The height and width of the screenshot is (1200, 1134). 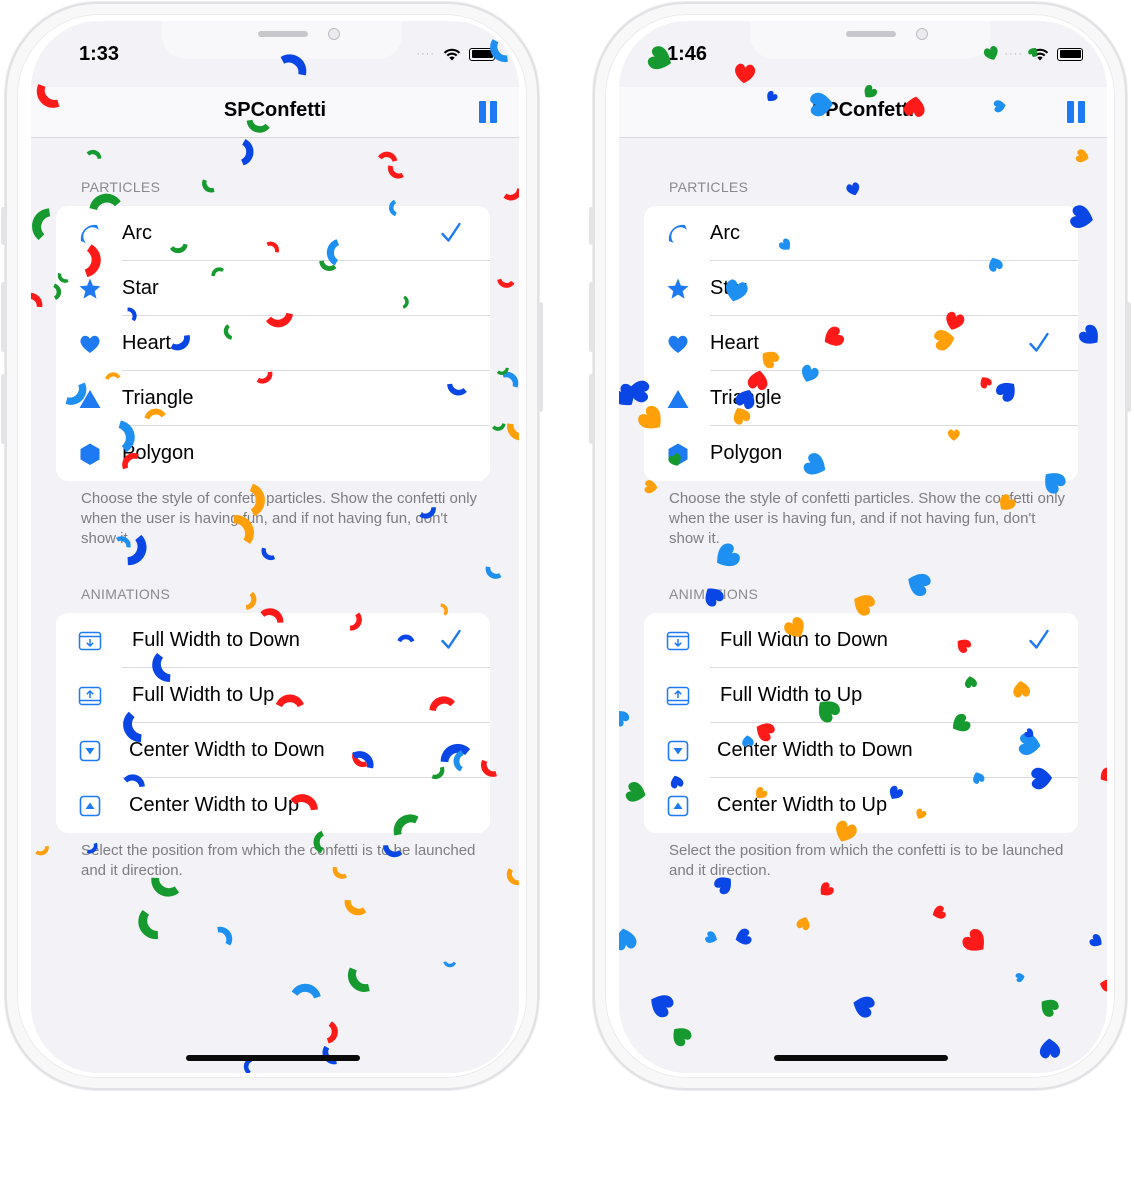 I want to click on nav-title: SPConfetti, so click(x=275, y=110).